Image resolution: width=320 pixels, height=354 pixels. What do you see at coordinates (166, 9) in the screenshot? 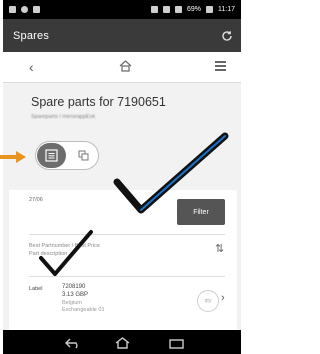
I see `vibrate-icon` at bounding box center [166, 9].